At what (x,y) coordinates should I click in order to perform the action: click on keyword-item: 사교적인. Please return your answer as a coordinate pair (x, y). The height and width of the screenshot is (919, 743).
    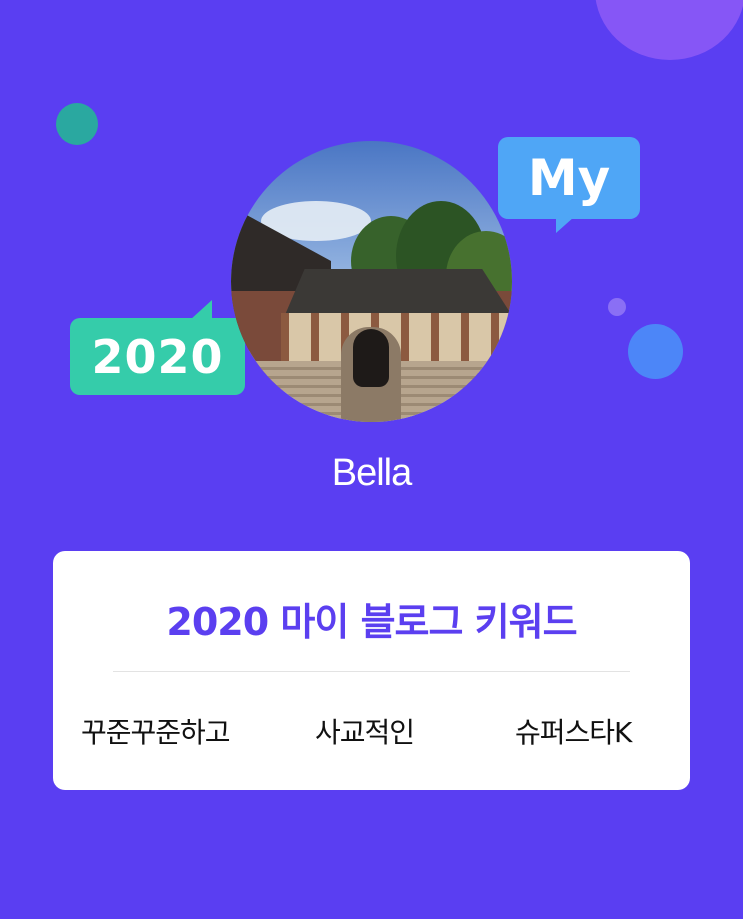
    Looking at the image, I should click on (365, 732).